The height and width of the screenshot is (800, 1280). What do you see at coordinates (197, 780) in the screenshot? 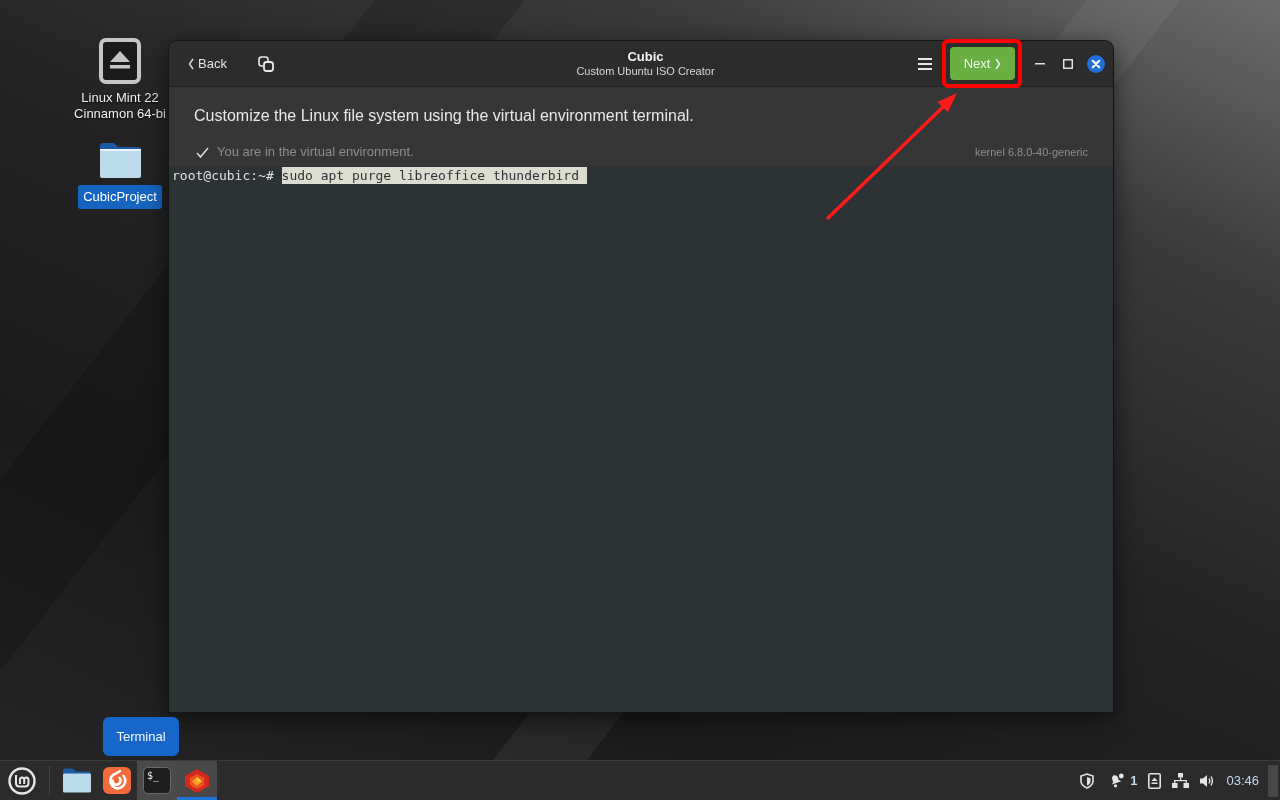
I see `cube-icon` at bounding box center [197, 780].